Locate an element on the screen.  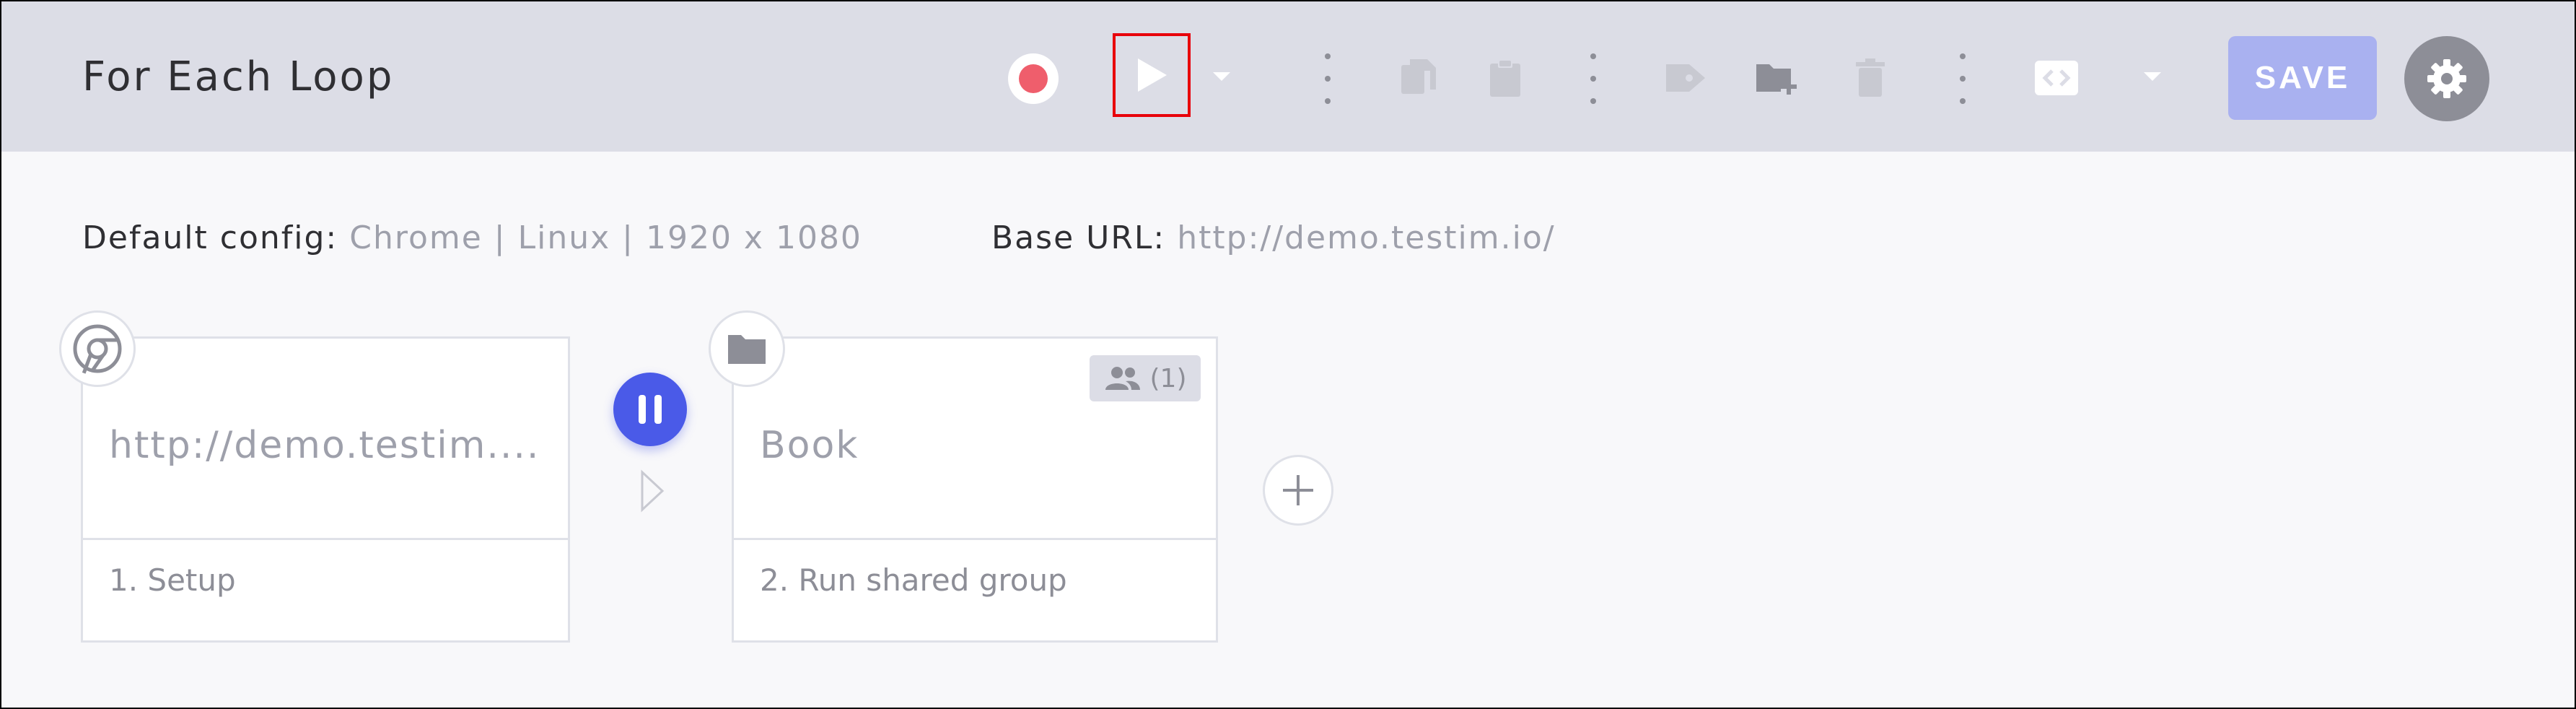
page-title: For Each Loop is located at coordinates (238, 76).